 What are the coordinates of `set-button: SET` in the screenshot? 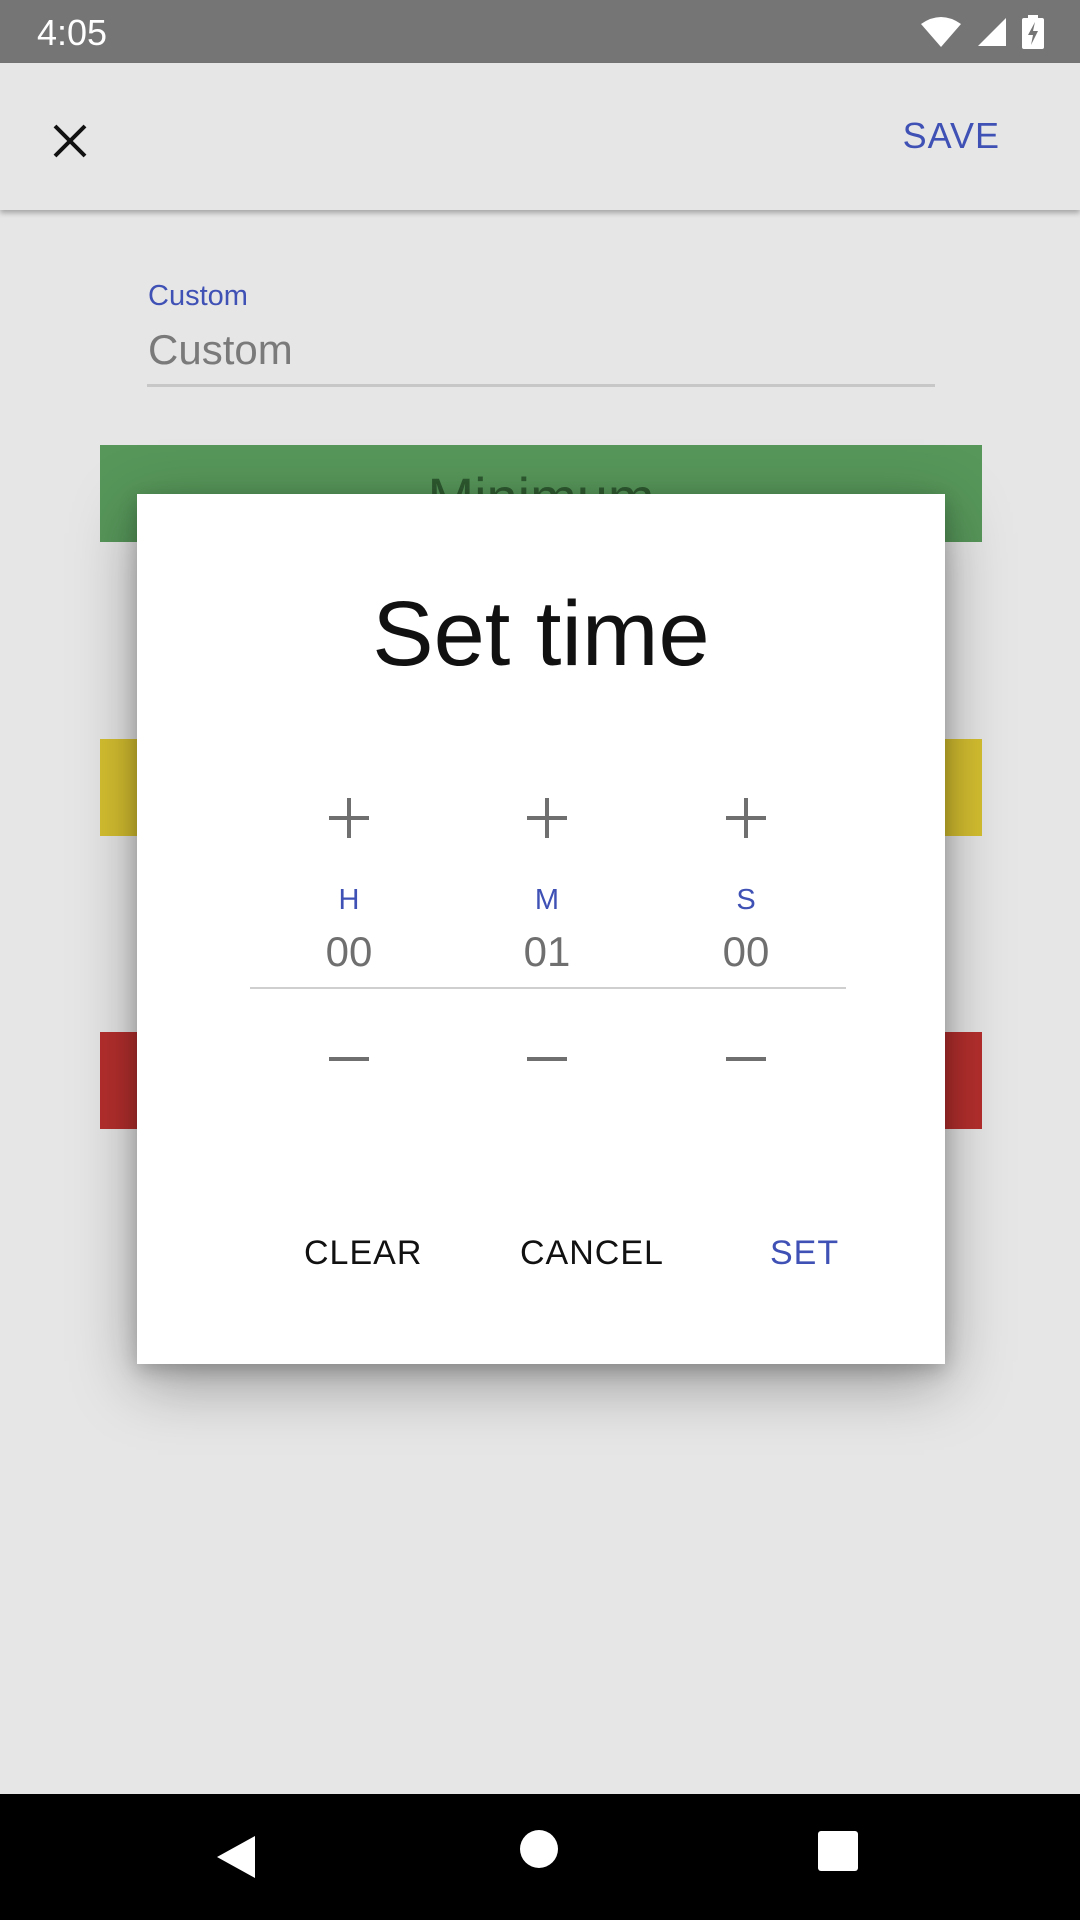 It's located at (804, 1253).